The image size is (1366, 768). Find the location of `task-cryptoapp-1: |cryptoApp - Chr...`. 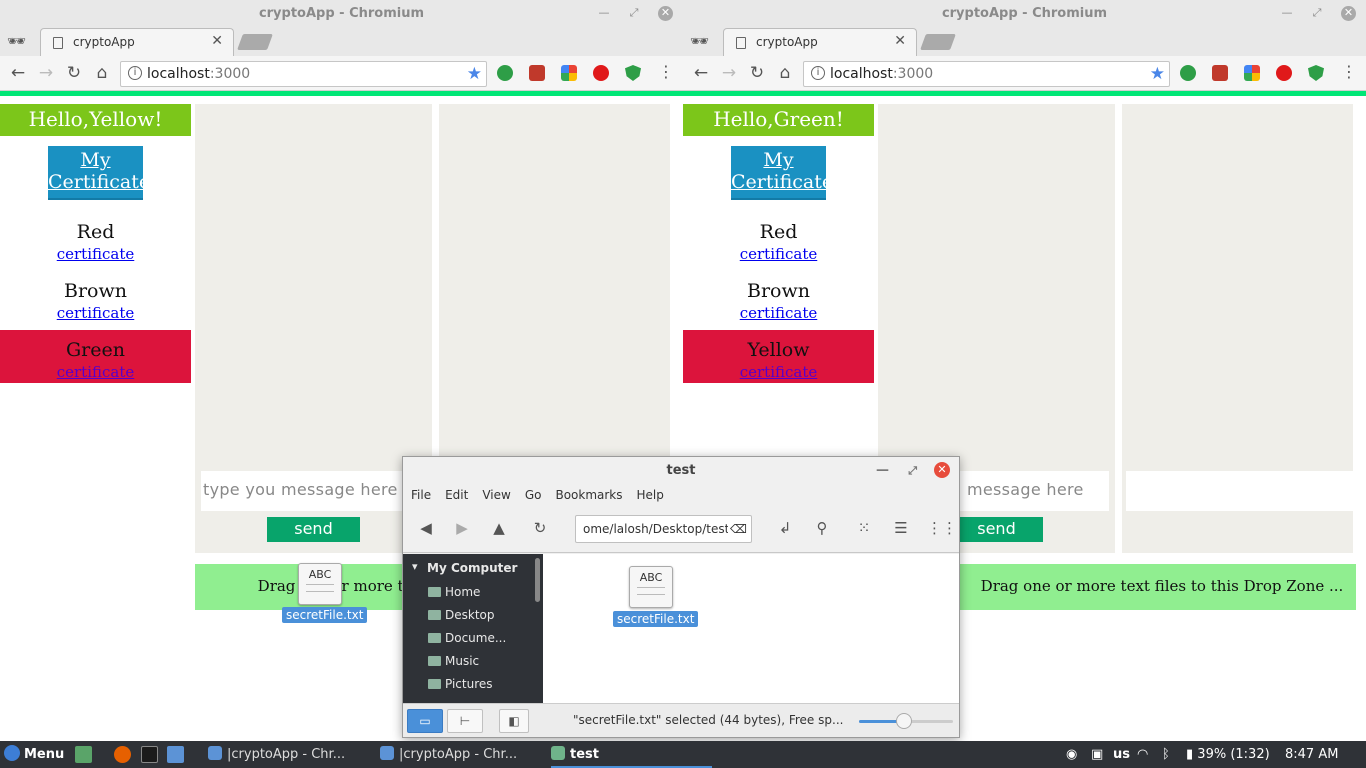

task-cryptoapp-1: |cryptoApp - Chr... is located at coordinates (276, 754).